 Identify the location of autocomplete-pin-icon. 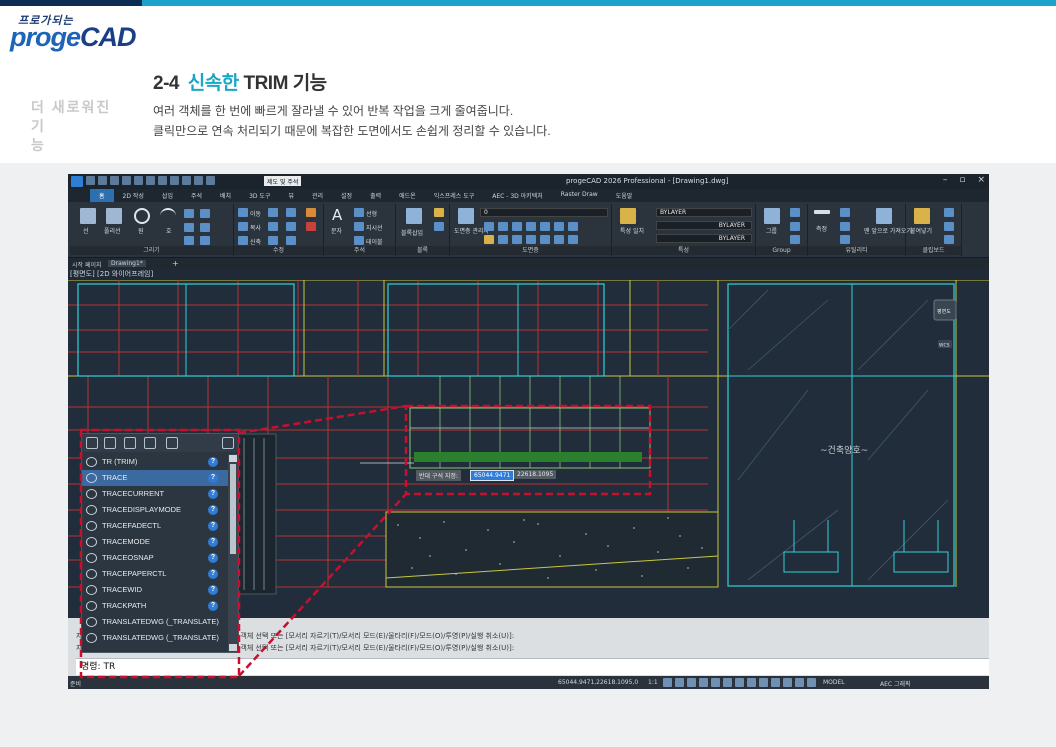
(110, 443).